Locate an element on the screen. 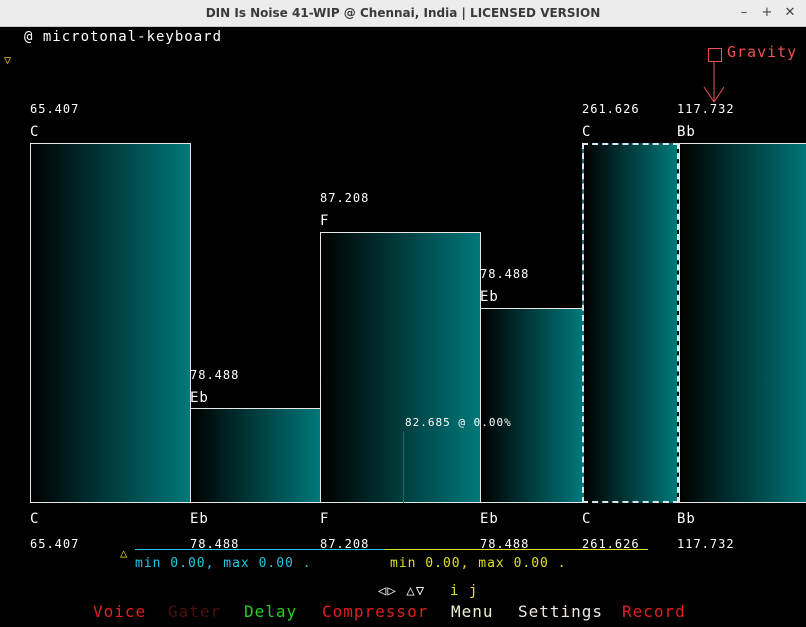 The width and height of the screenshot is (806, 627). collapse-triangle-icon: ▽ is located at coordinates (8, 60).